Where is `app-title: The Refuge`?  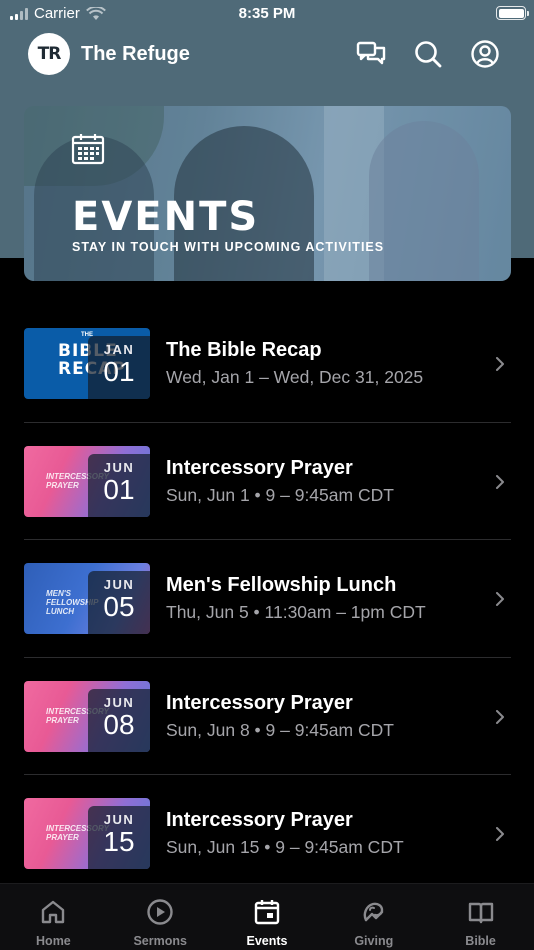
app-title: The Refuge is located at coordinates (135, 54).